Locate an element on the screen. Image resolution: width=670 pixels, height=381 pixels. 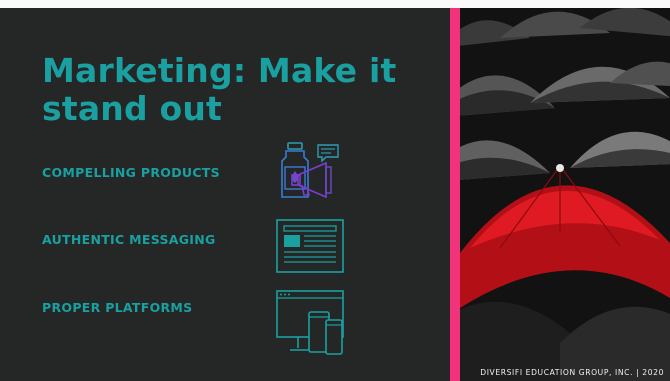
devices-icon is located at coordinates (310, 322).